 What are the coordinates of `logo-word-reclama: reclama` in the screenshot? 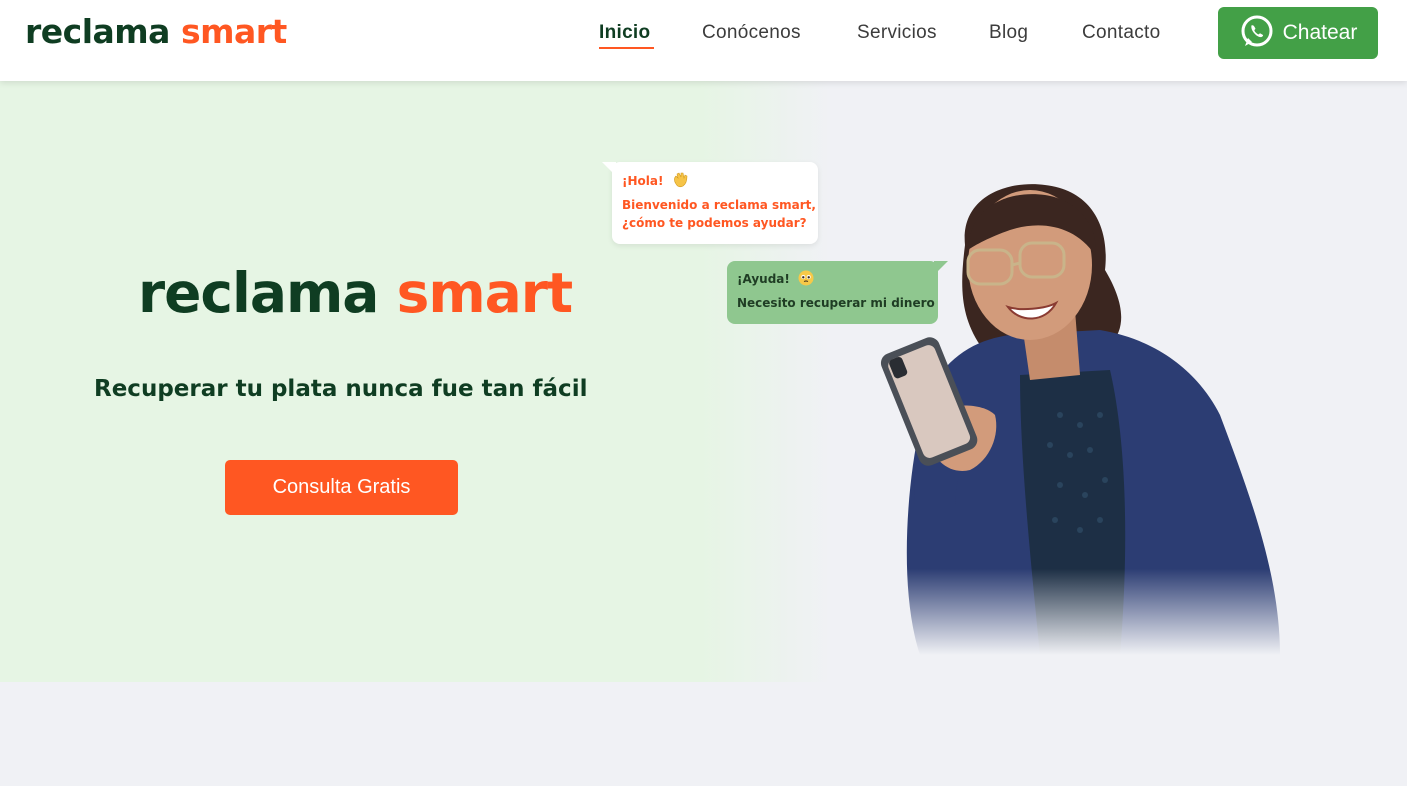 It's located at (97, 31).